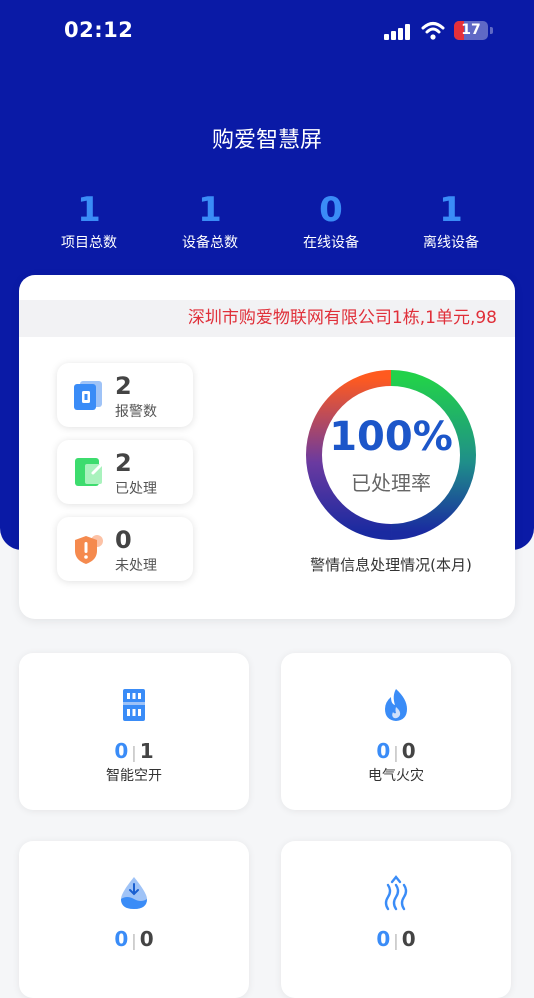 Image resolution: width=534 pixels, height=998 pixels. Describe the element at coordinates (267, 31) in the screenshot. I see `status-bar: 02:12 17` at that location.